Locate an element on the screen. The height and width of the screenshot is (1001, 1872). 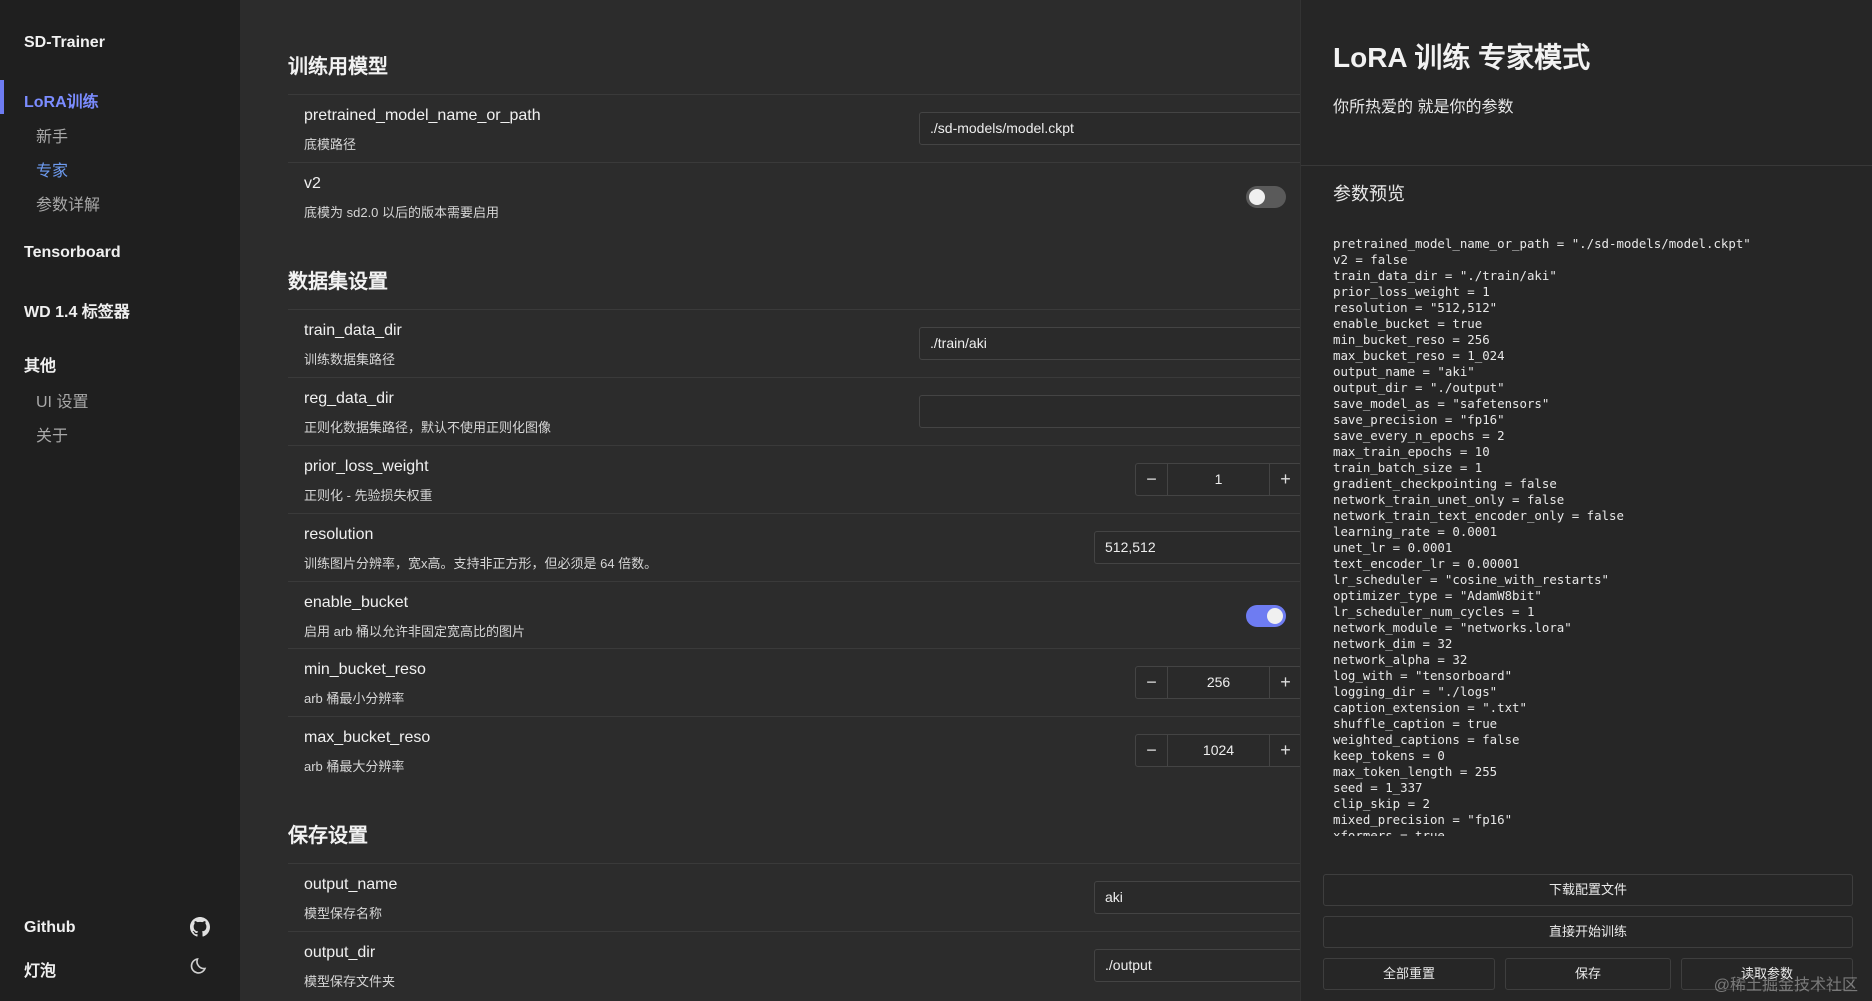
stepper-value: 1024 is located at coordinates (1218, 750).